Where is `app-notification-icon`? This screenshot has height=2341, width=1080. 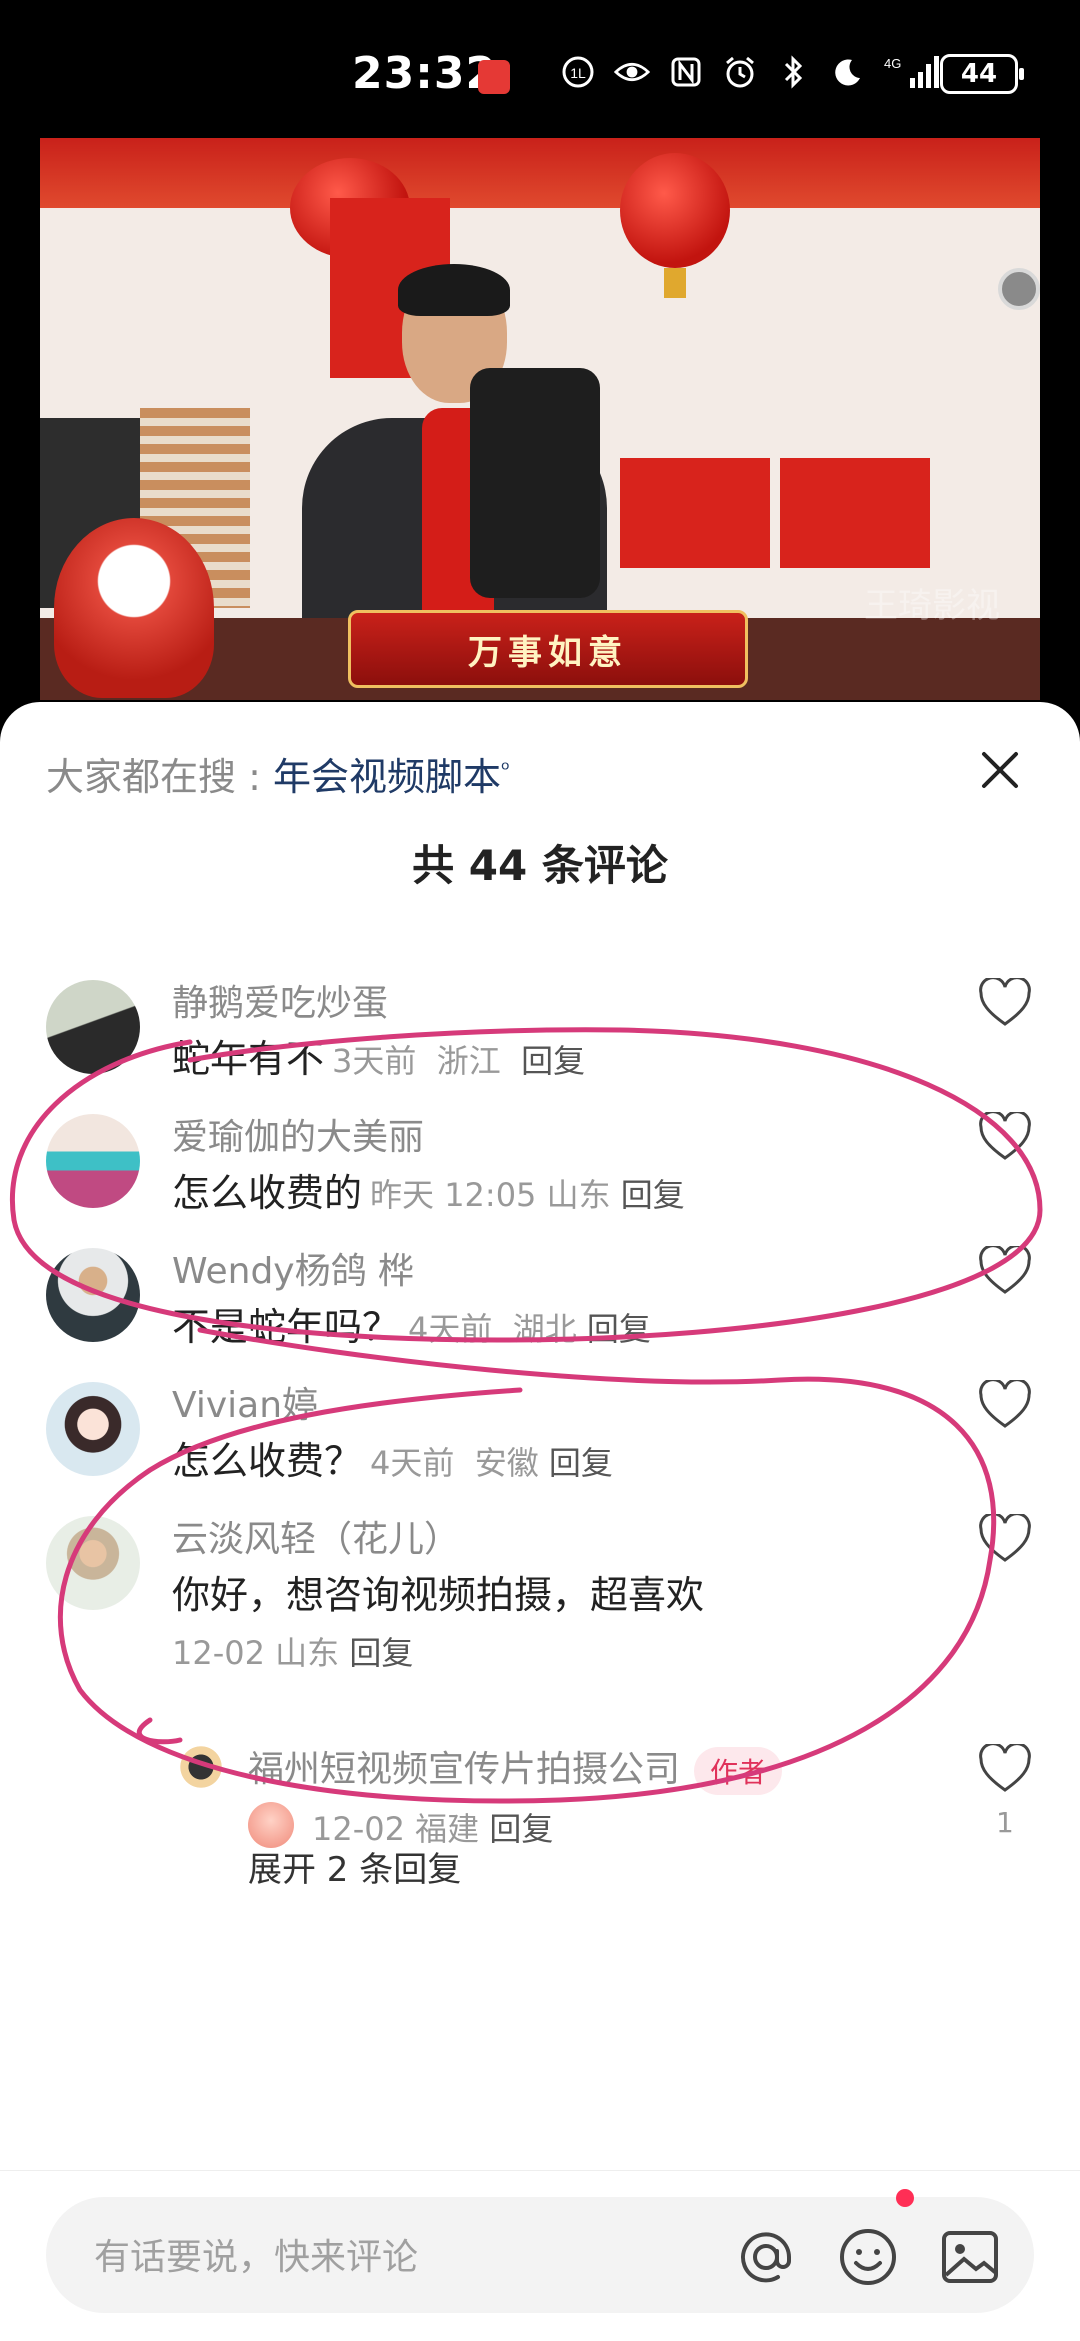
app-notification-icon is located at coordinates (494, 77).